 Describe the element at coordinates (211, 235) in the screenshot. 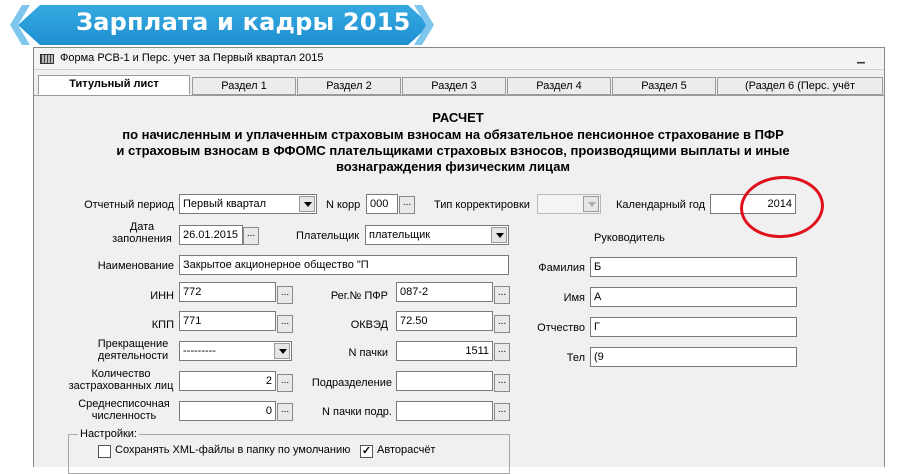

I see `fill-date-field: 26.01.2015` at that location.